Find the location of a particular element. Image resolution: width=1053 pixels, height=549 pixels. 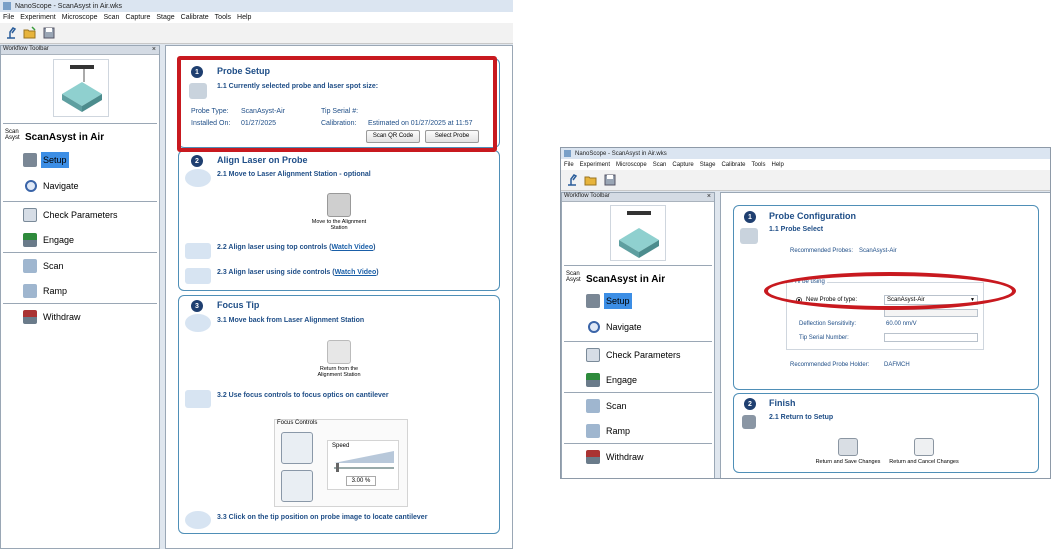

move-to-station-label: Move to the Alignment Station is located at coordinates (339, 225).